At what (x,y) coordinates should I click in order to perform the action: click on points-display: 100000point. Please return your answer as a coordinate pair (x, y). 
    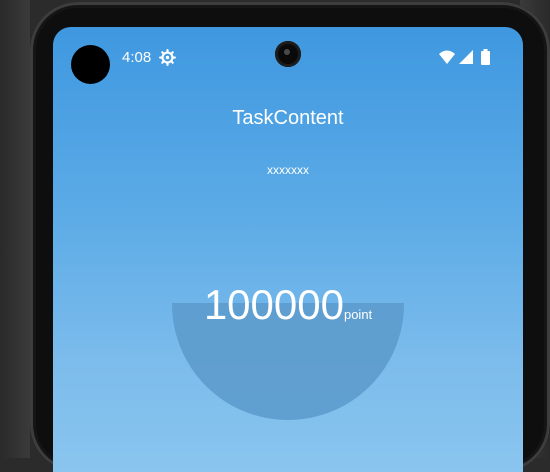
    Looking at the image, I should click on (288, 305).